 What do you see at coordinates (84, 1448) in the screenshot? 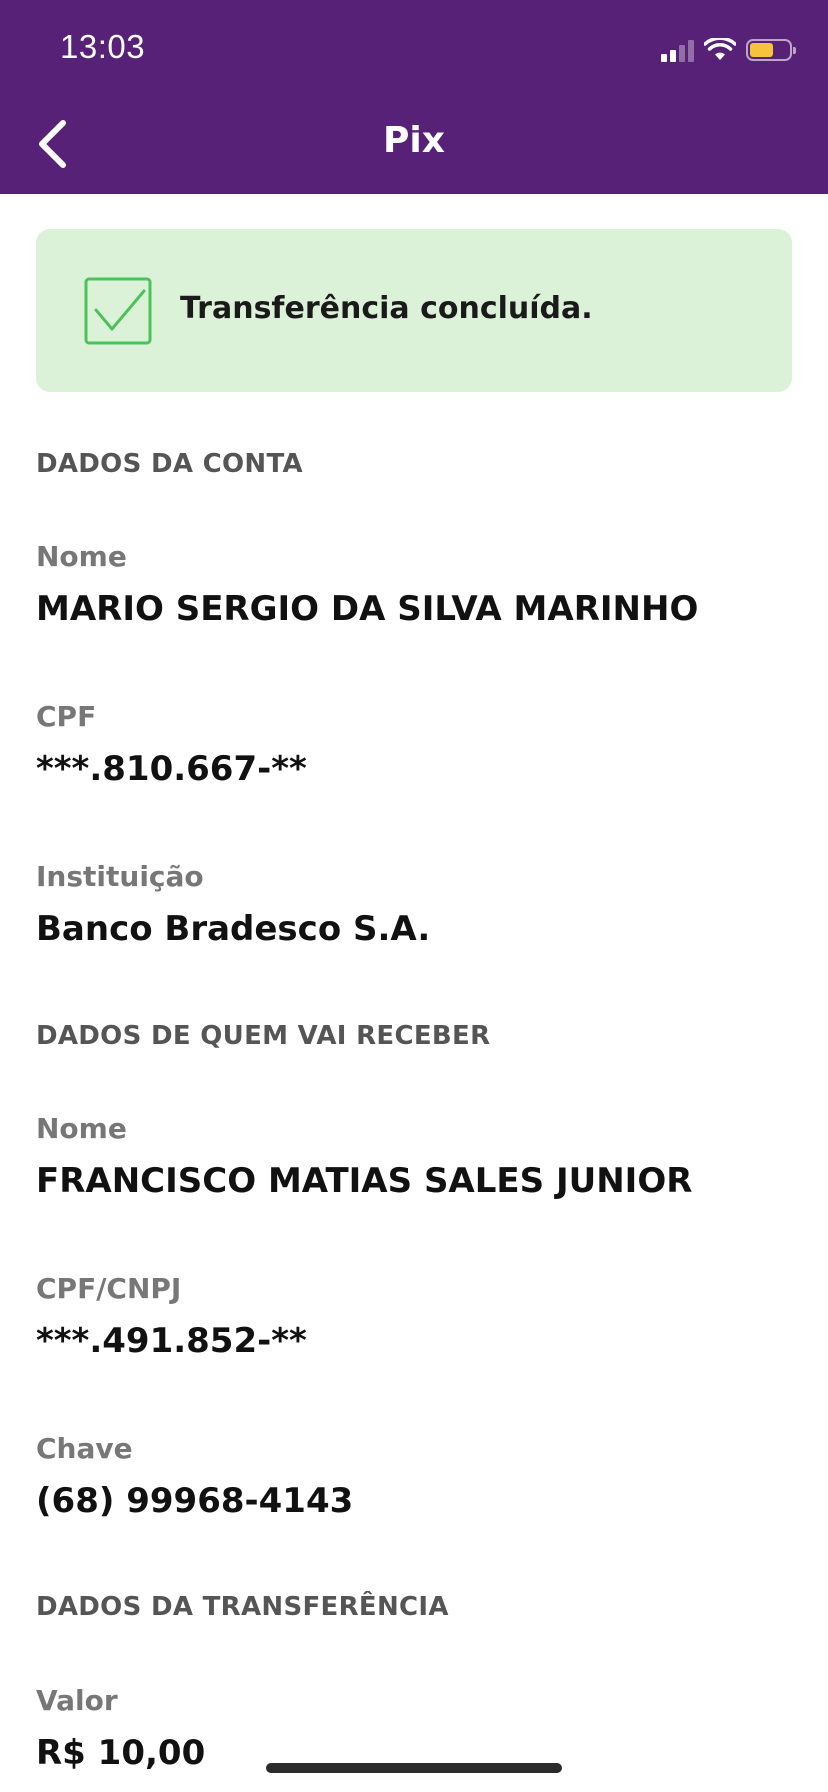
I see `receiver-key-label: Chave` at bounding box center [84, 1448].